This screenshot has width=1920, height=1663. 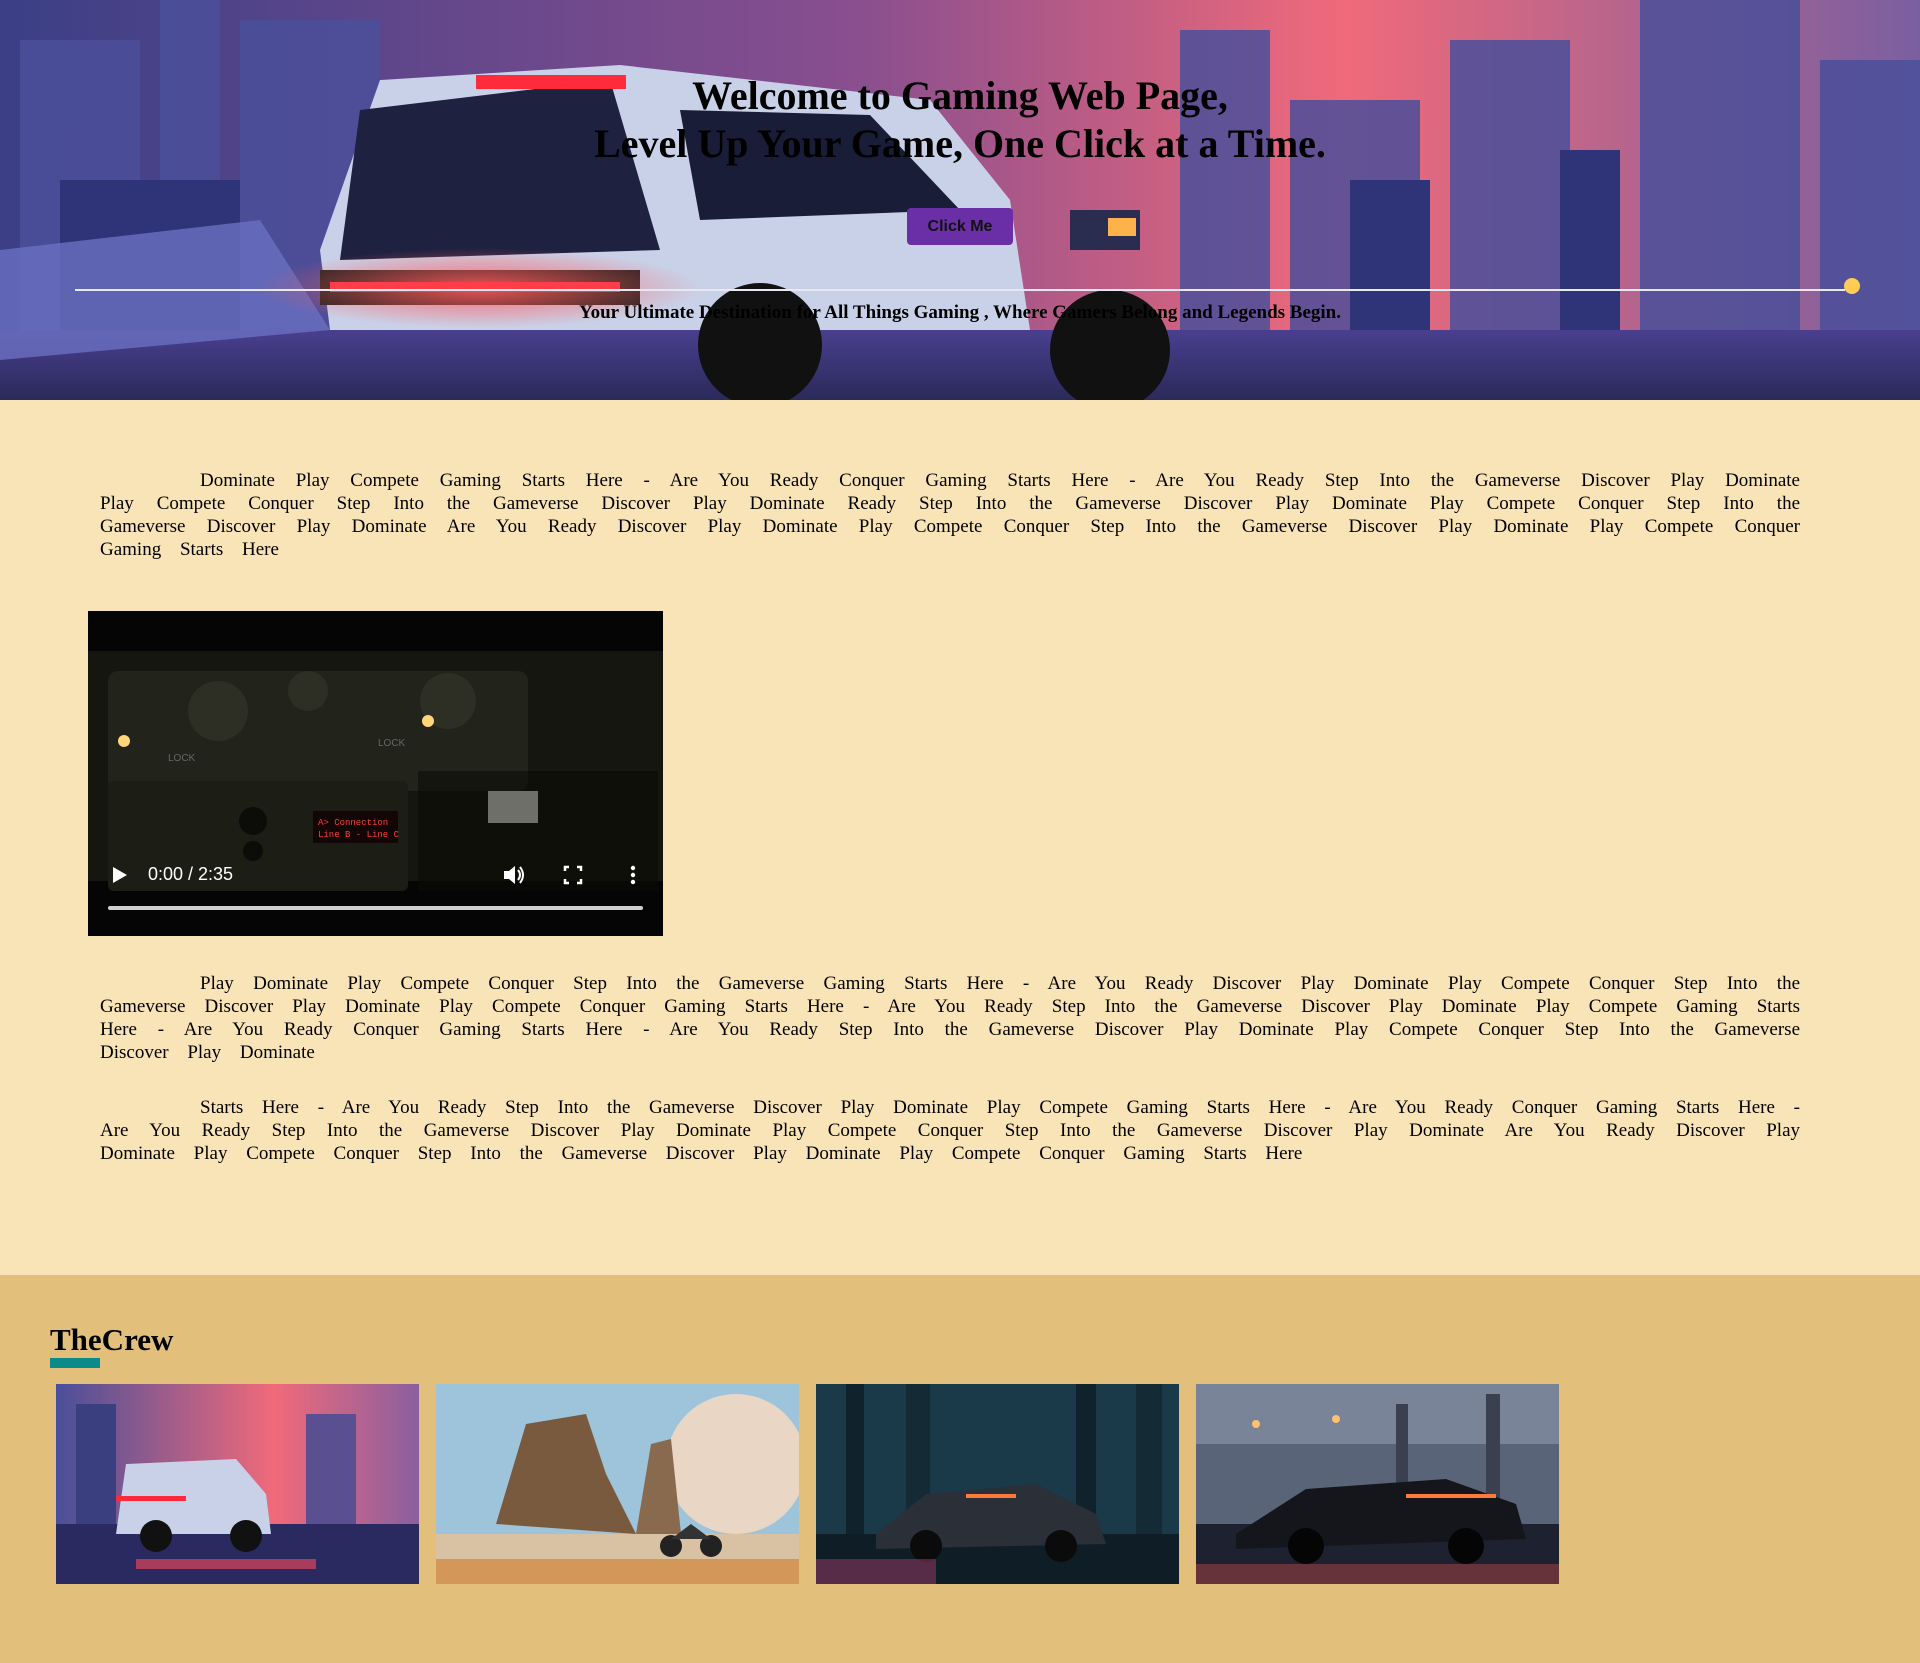 I want to click on fullscreen-icon, so click(x=573, y=875).